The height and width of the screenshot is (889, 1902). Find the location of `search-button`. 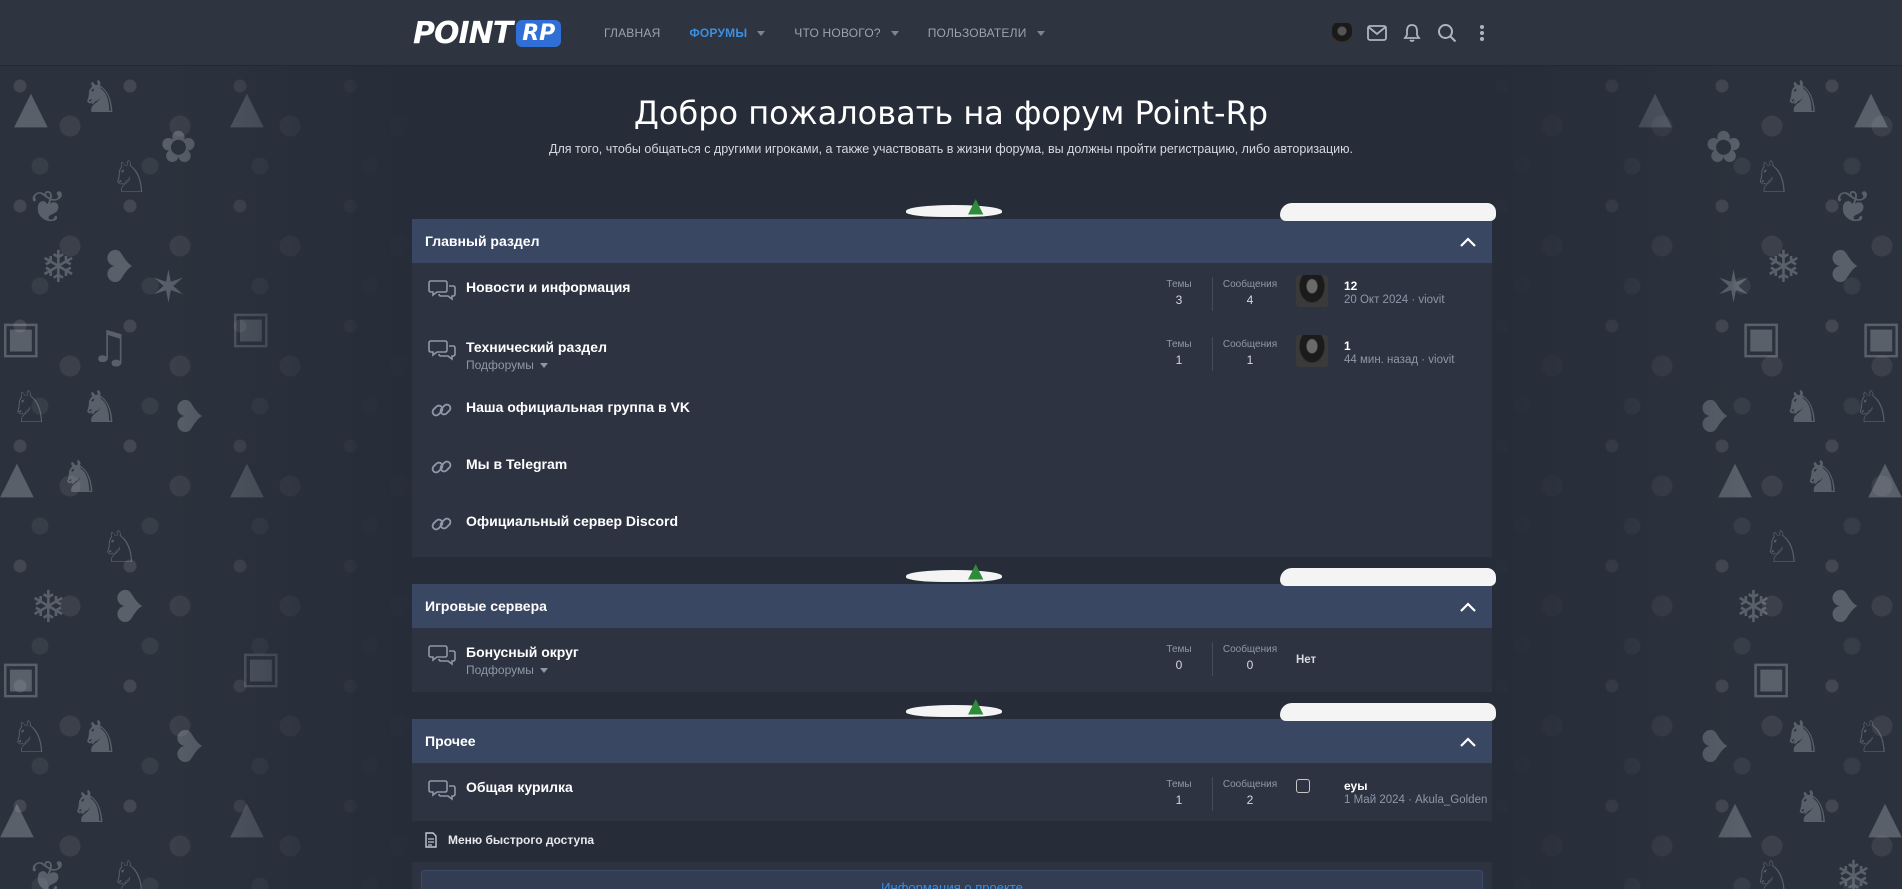

search-button is located at coordinates (1447, 33).